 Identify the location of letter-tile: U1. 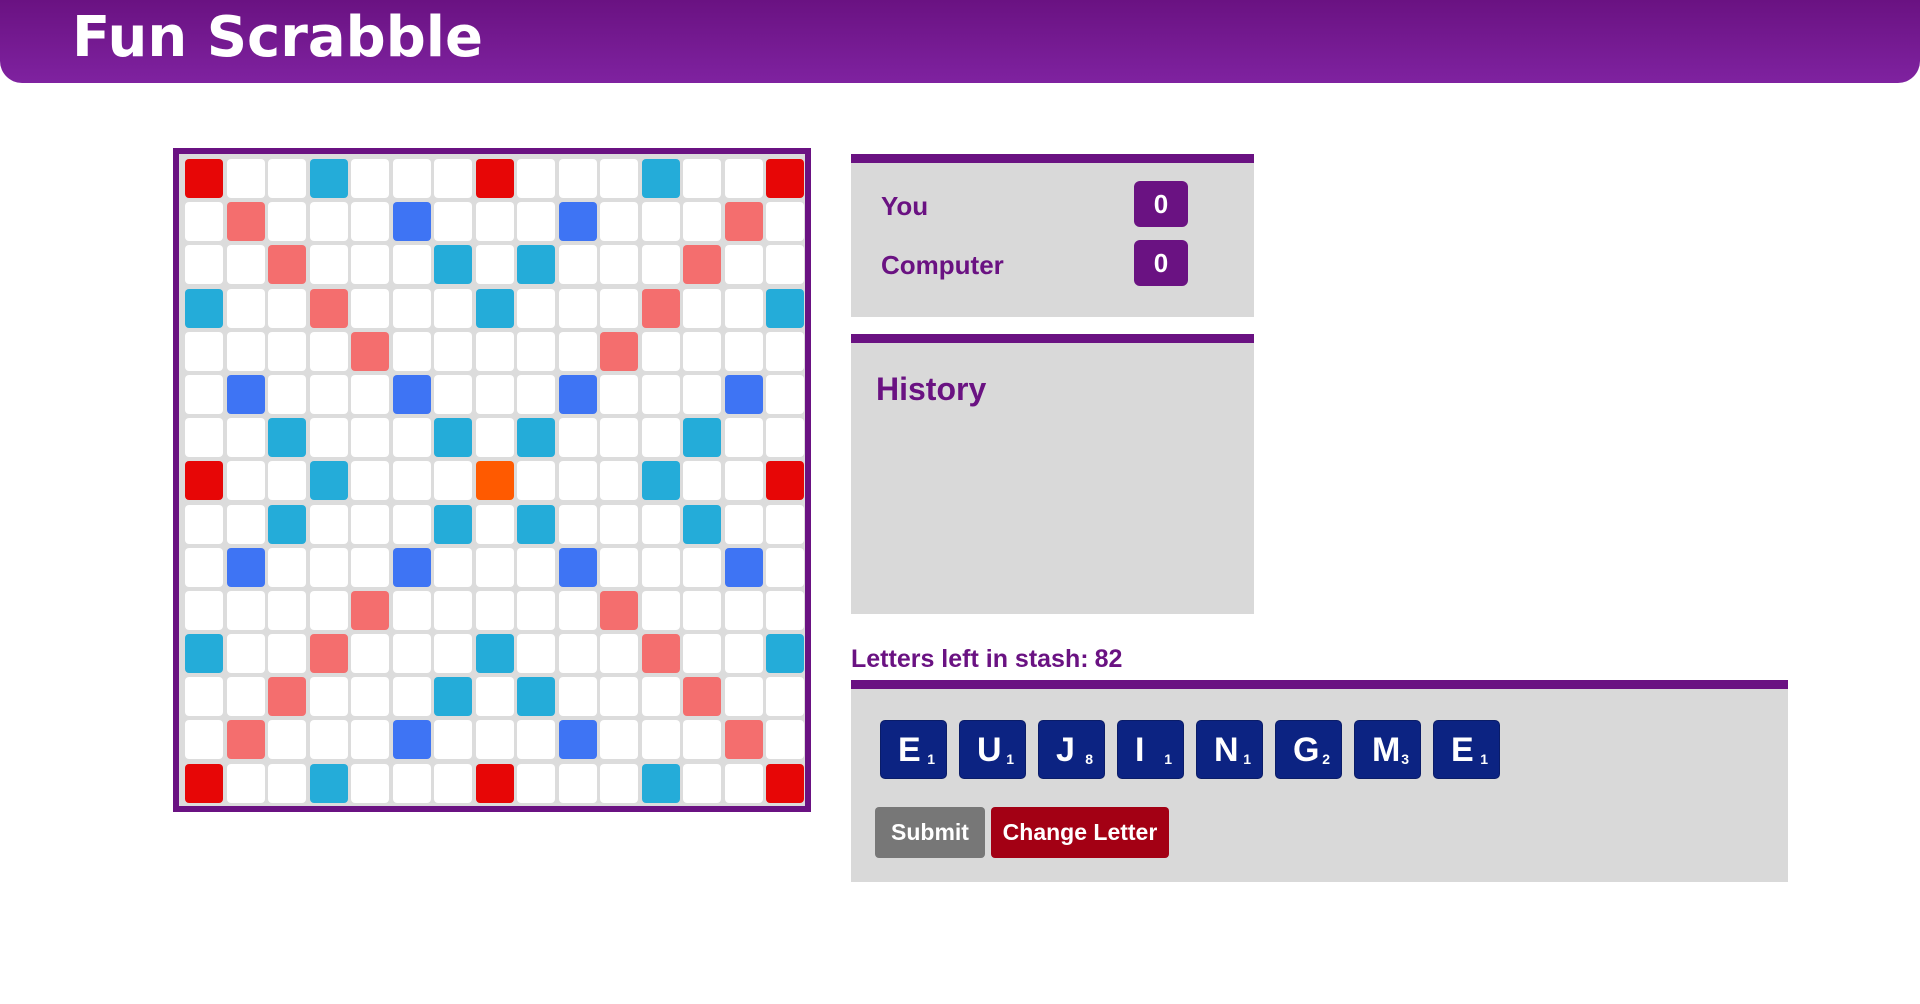
(992, 749).